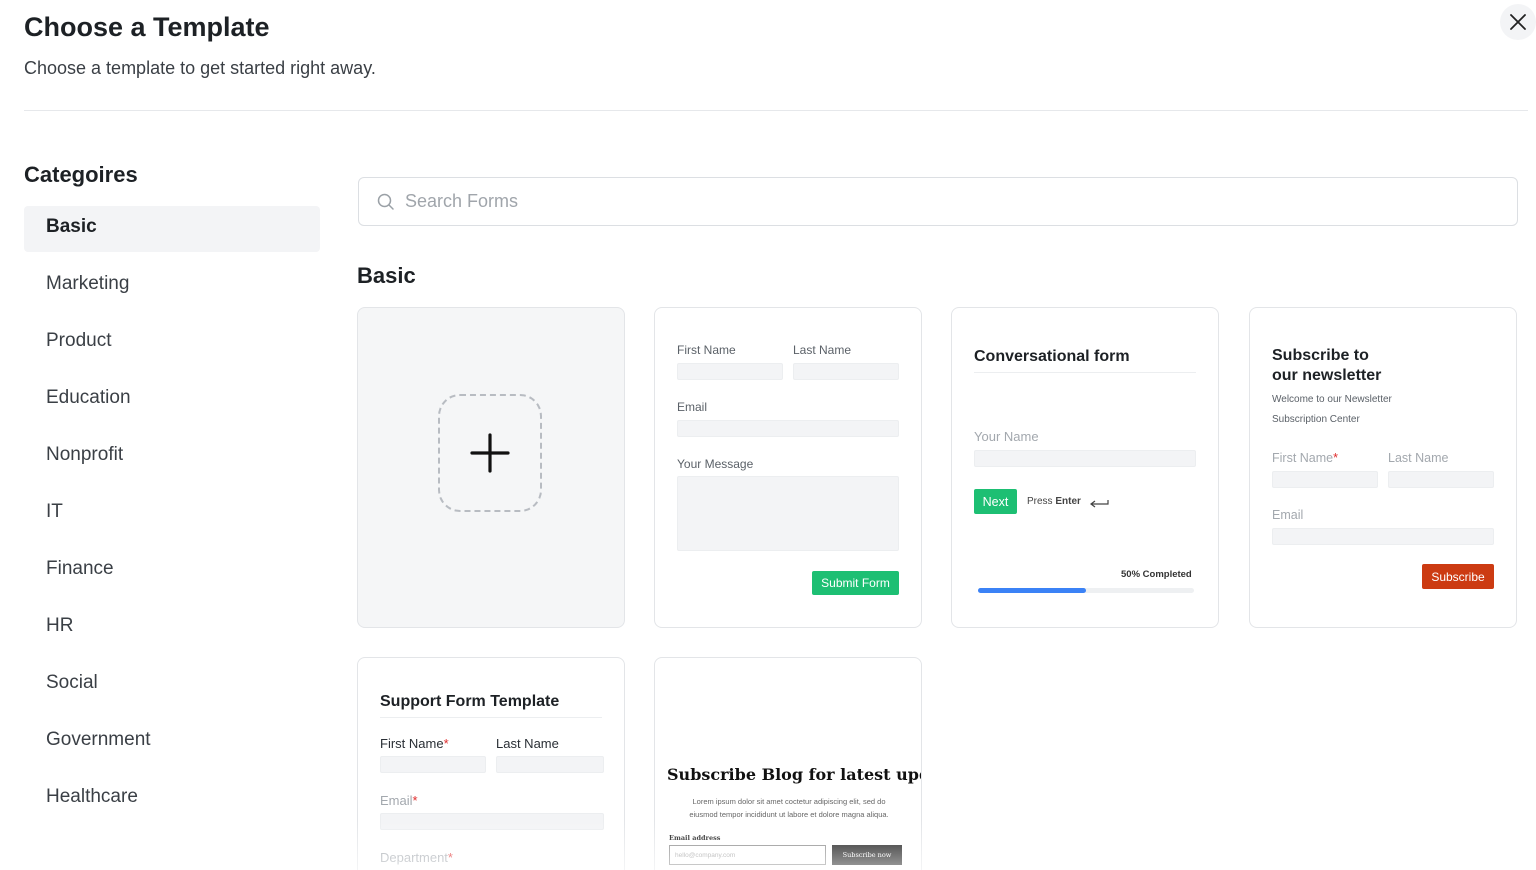  Describe the element at coordinates (1068, 501) in the screenshot. I see `enter-text: Enter` at that location.